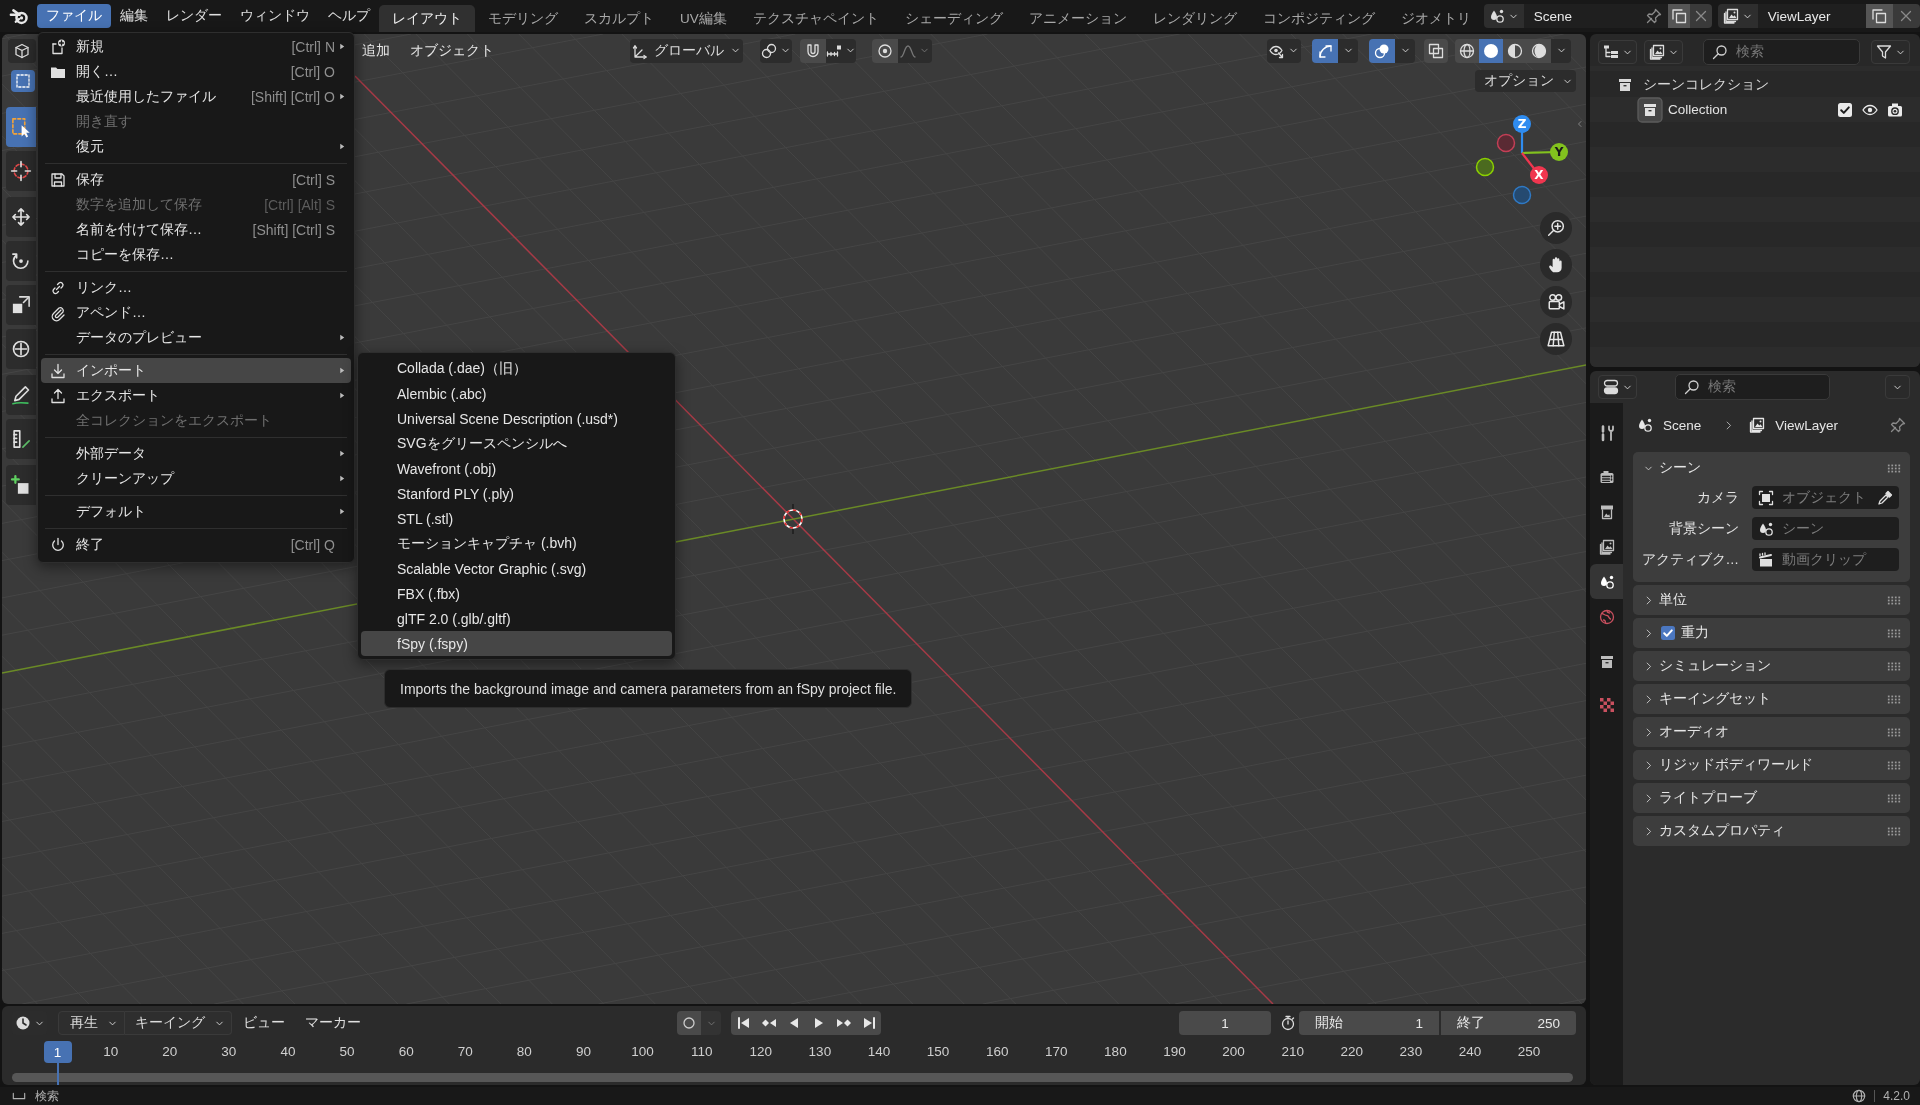  I want to click on panel-title: シーン, so click(1680, 468).